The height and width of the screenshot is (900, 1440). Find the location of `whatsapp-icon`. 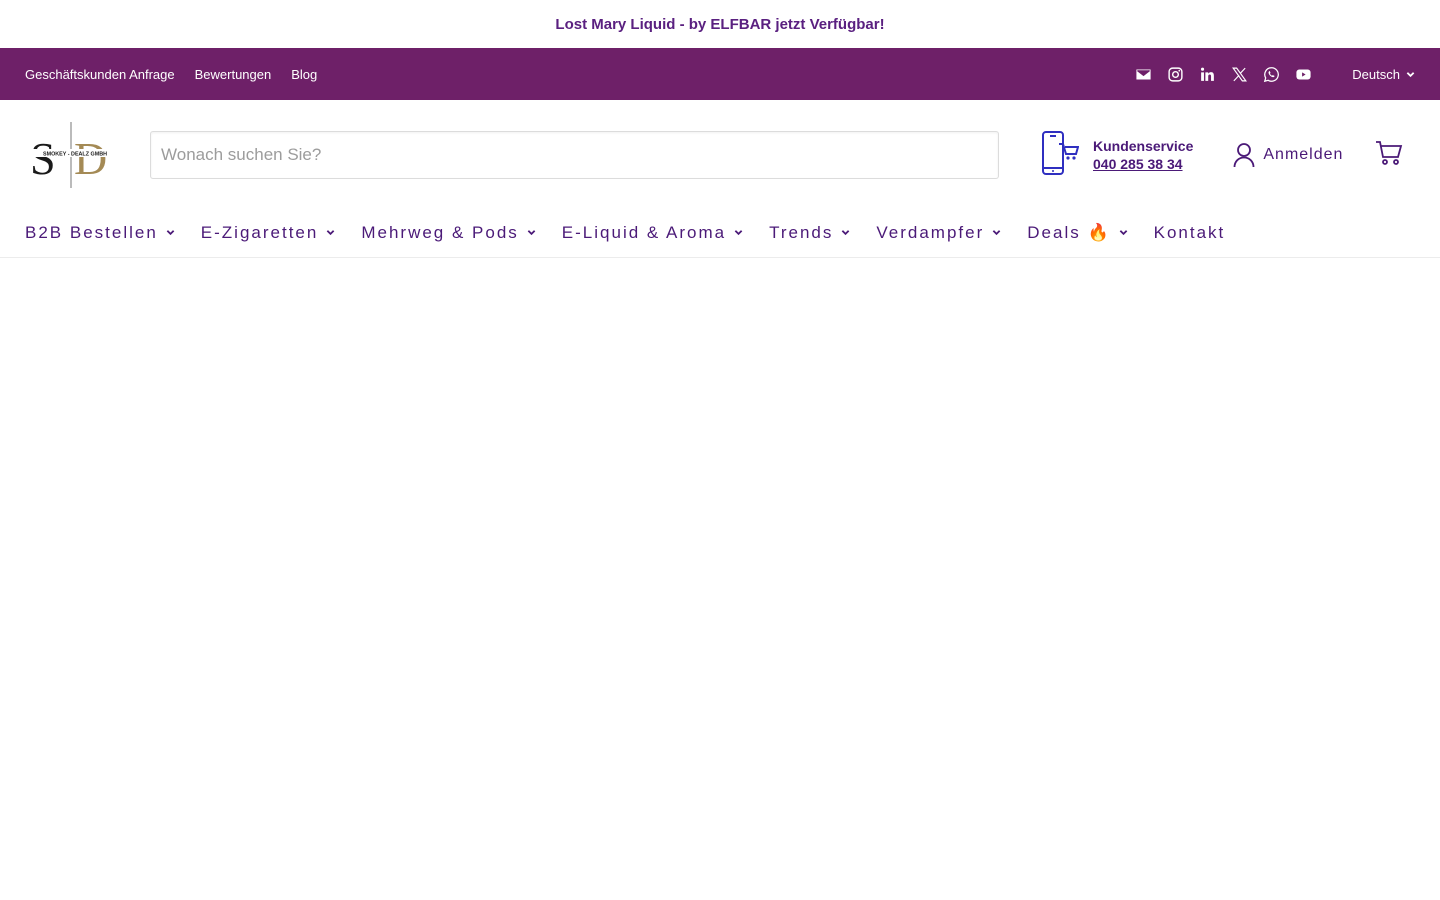

whatsapp-icon is located at coordinates (1271, 74).